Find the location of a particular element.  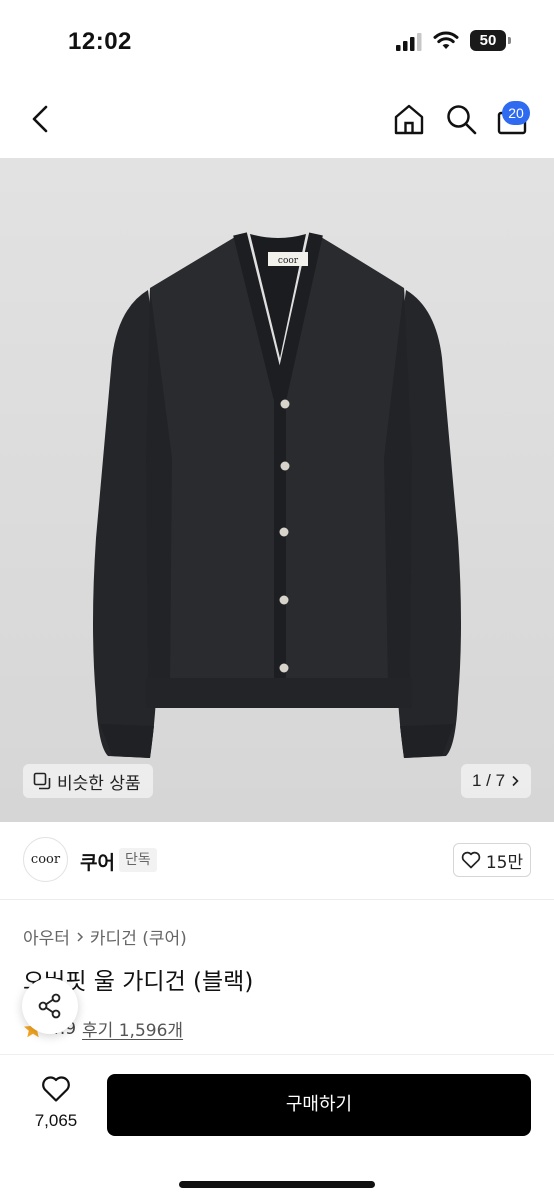

bottom-action-bar: 7,065 구매하기 is located at coordinates (277, 1127).